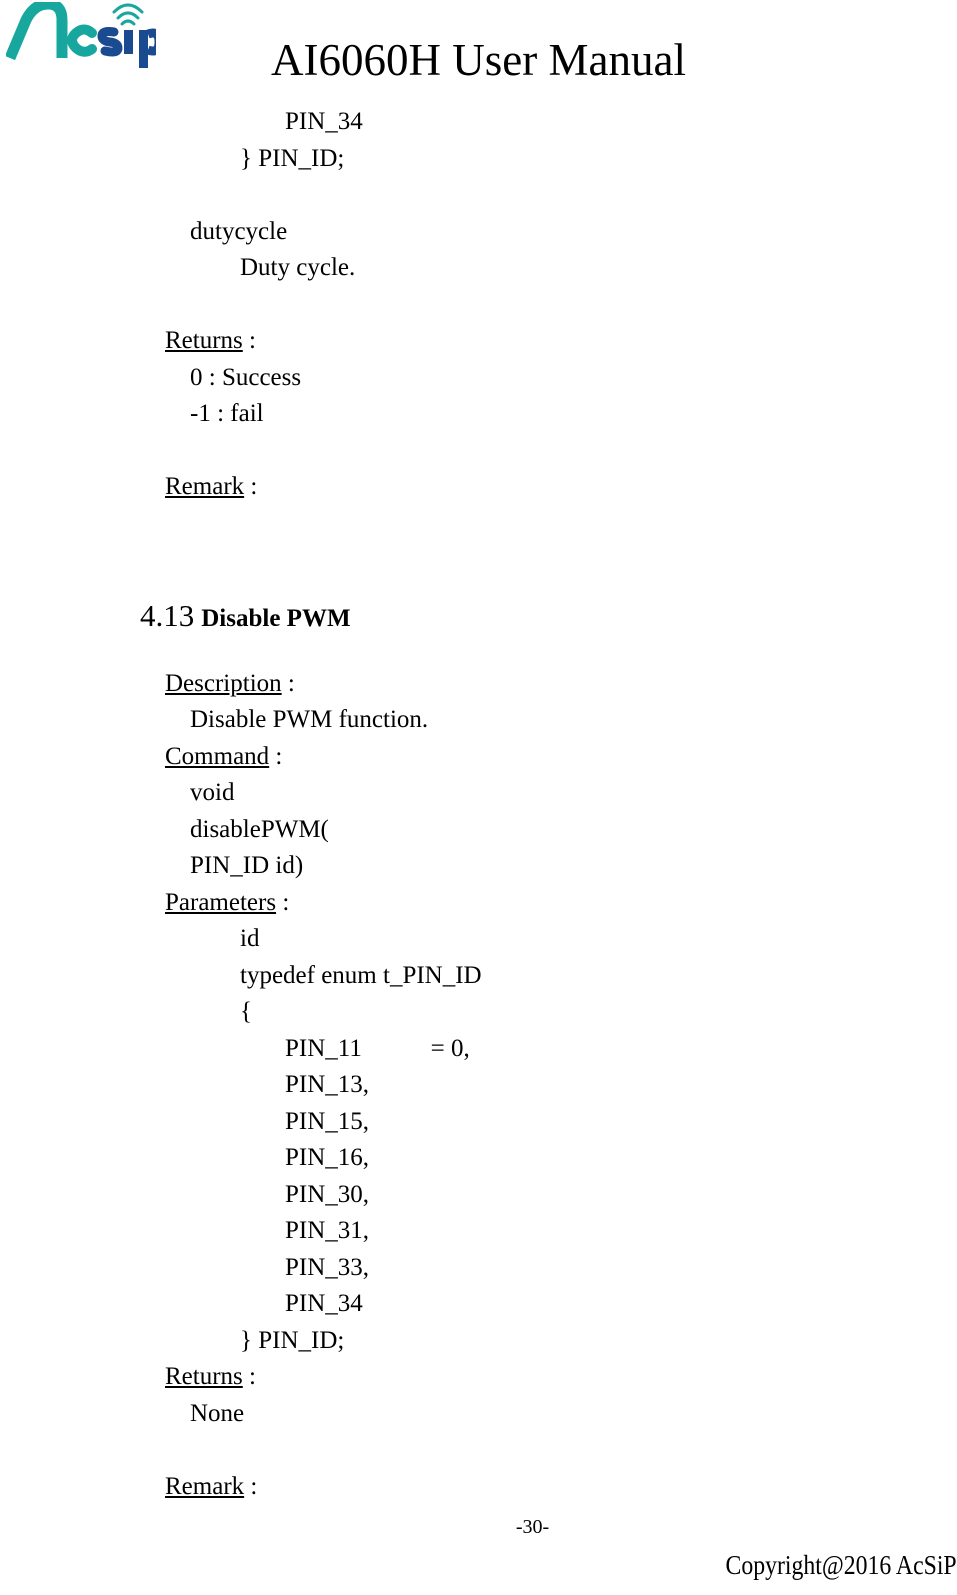 The width and height of the screenshot is (957, 1595). Describe the element at coordinates (327, 1194) in the screenshot. I see `text-line: PIN_30,` at that location.